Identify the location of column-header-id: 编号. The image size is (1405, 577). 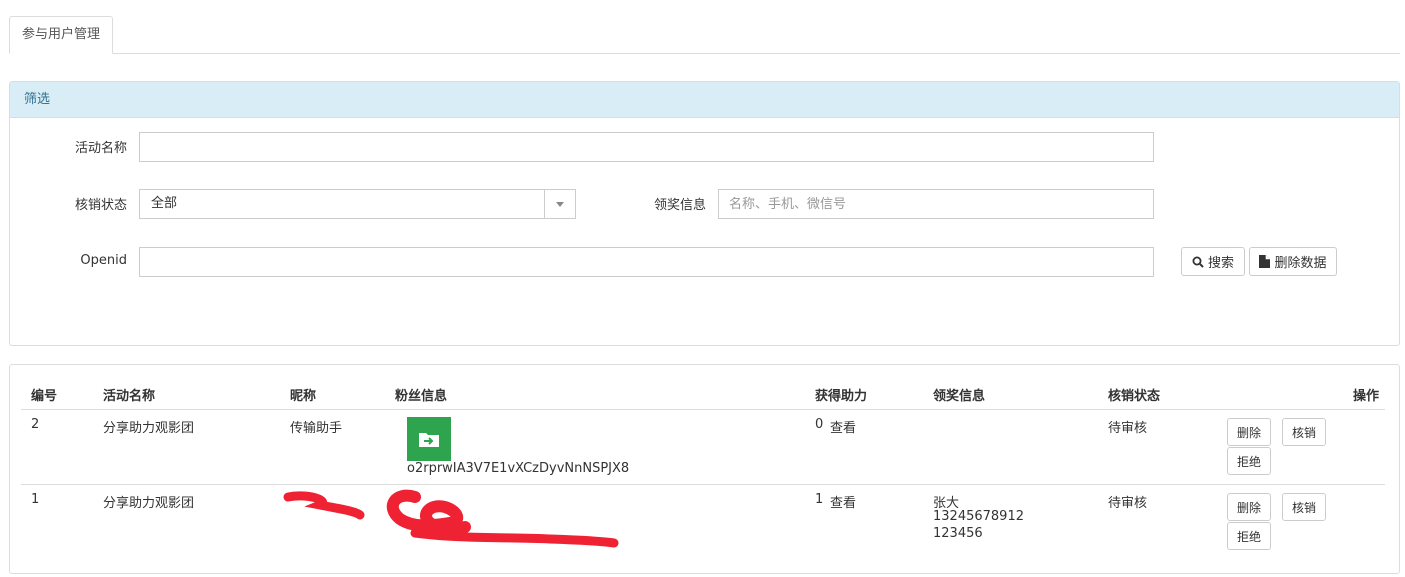
(44, 396).